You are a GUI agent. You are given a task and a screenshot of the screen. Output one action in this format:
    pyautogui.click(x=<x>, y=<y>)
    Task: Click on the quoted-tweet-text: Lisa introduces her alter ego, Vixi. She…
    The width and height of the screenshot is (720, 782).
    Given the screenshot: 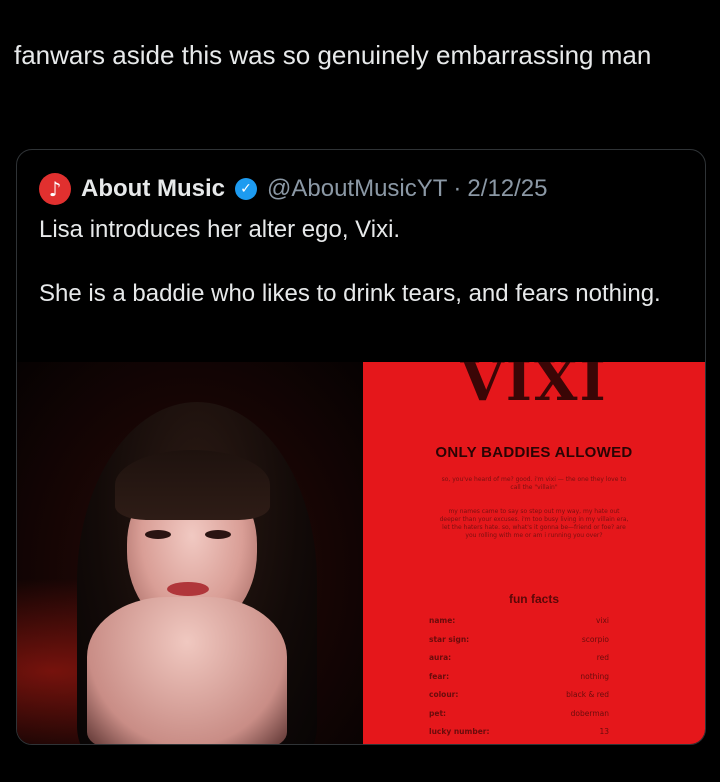 What is the action you would take?
    pyautogui.click(x=350, y=261)
    